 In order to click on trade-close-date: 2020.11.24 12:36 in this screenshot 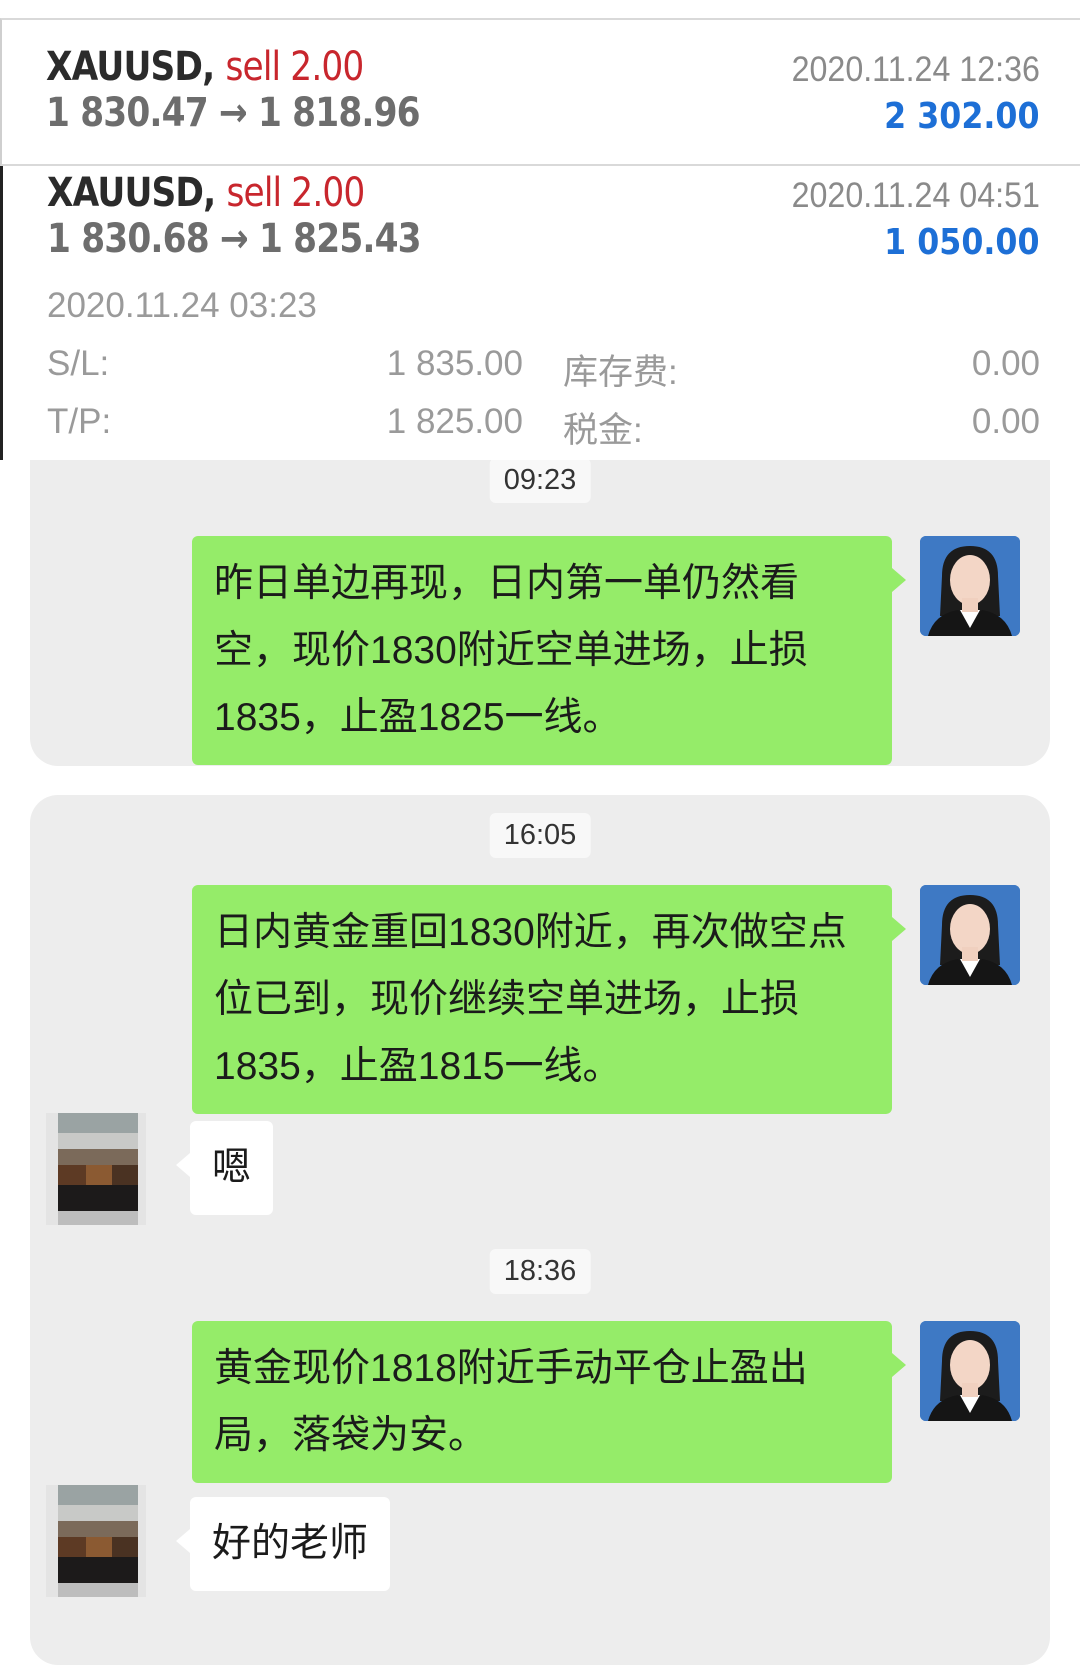, I will do `click(915, 69)`.